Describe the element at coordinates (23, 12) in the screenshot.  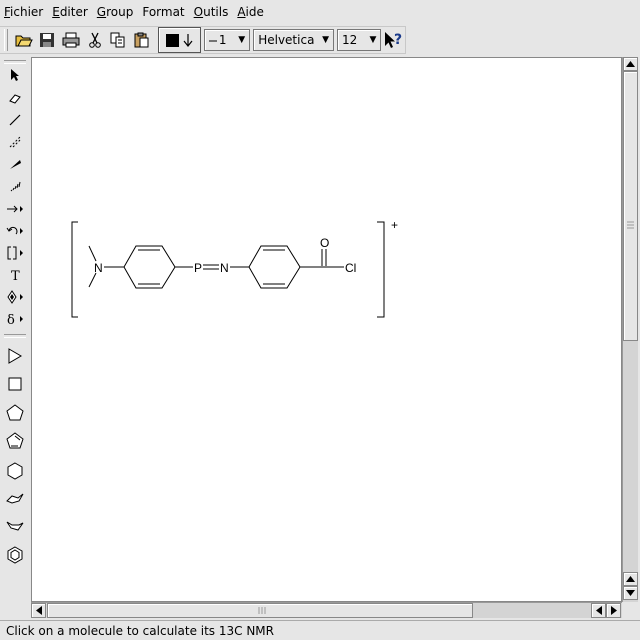
I see `menu-fichier: Fichier` at that location.